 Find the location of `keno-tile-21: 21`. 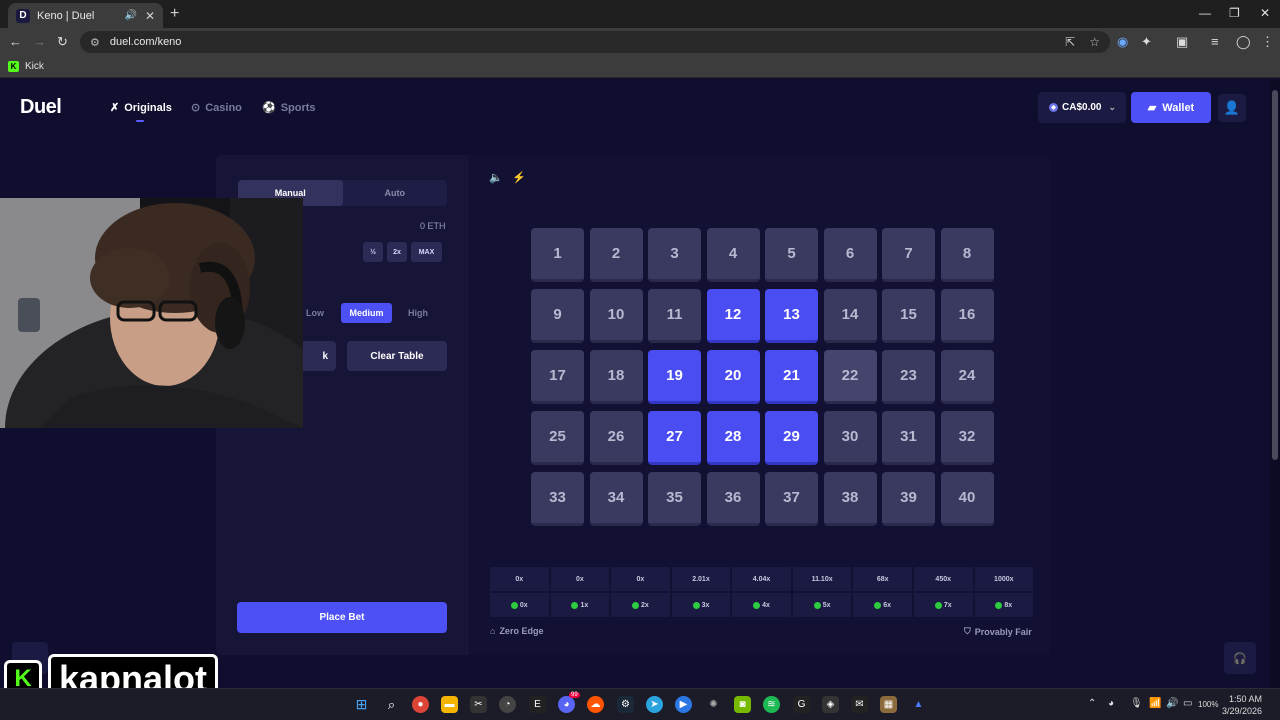

keno-tile-21: 21 is located at coordinates (791, 377).